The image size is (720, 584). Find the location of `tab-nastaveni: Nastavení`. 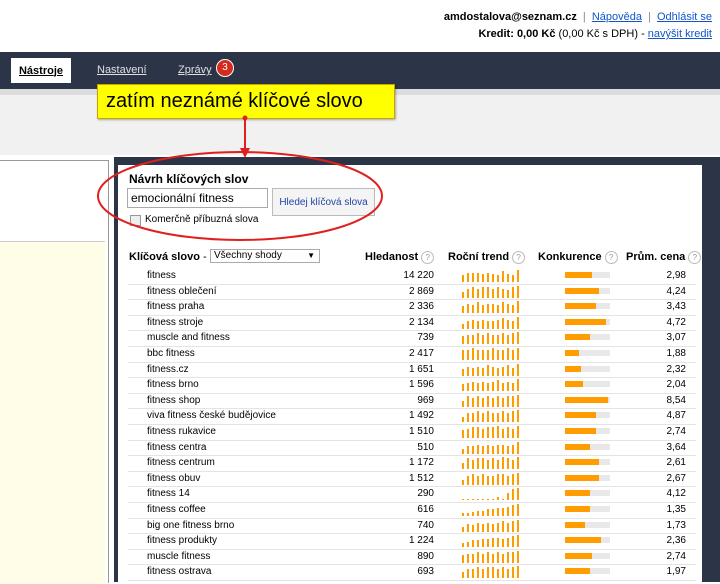

tab-nastaveni: Nastavení is located at coordinates (122, 70).